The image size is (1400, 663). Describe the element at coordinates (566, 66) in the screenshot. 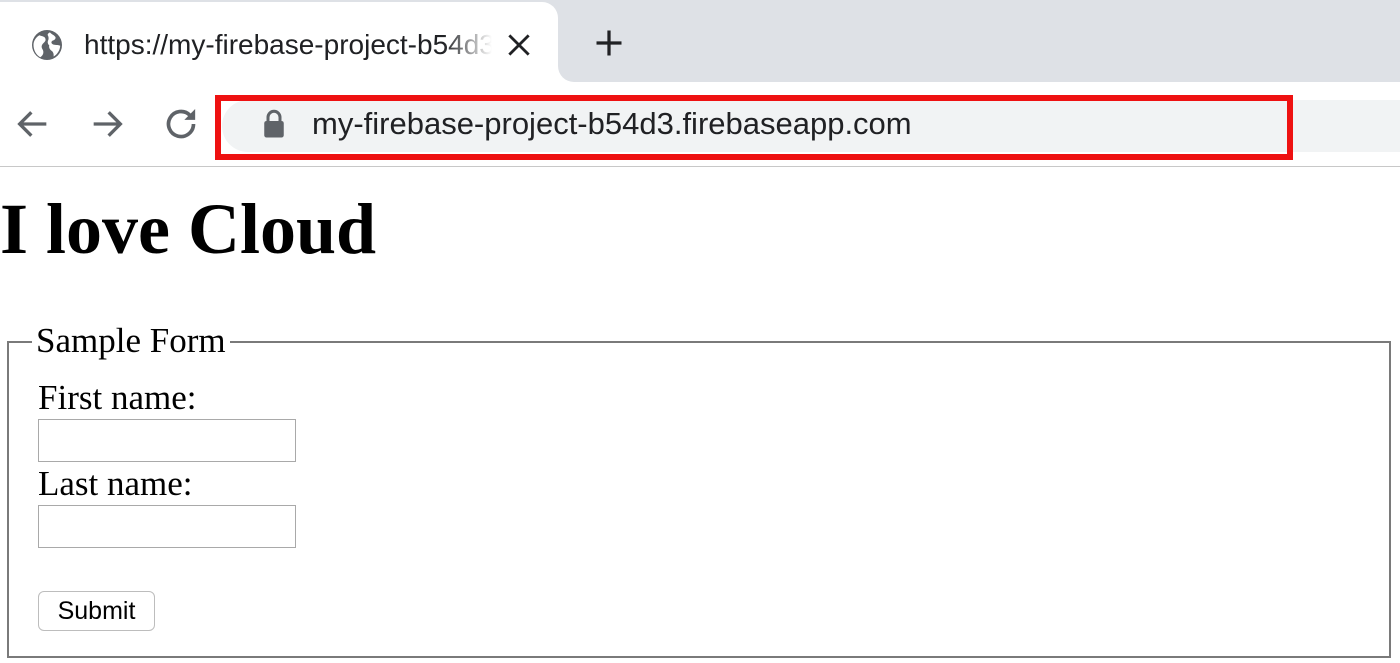

I see `tab-curve-decoration` at that location.